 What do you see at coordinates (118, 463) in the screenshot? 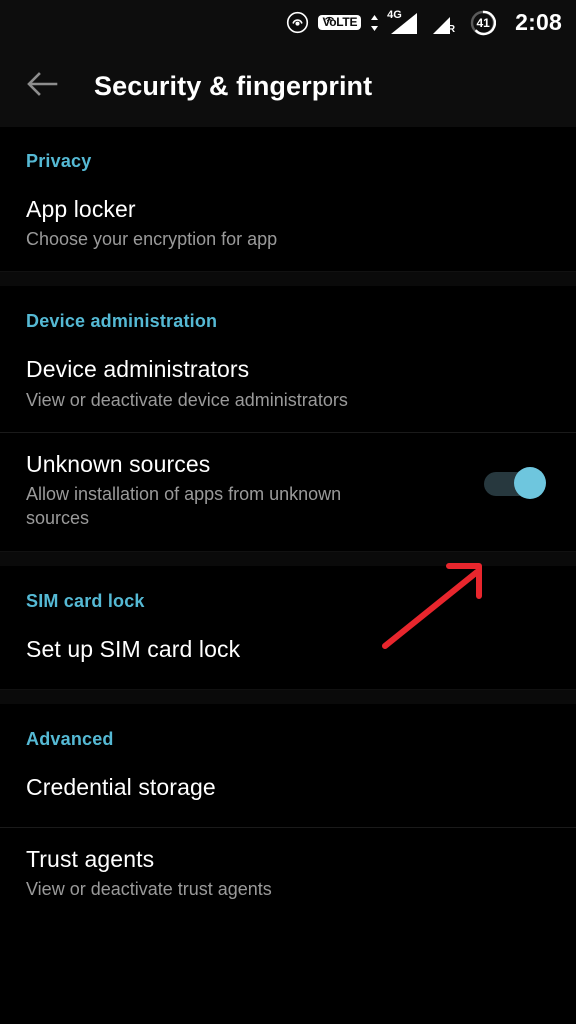
I see `list-item-title: Unknown sources` at bounding box center [118, 463].